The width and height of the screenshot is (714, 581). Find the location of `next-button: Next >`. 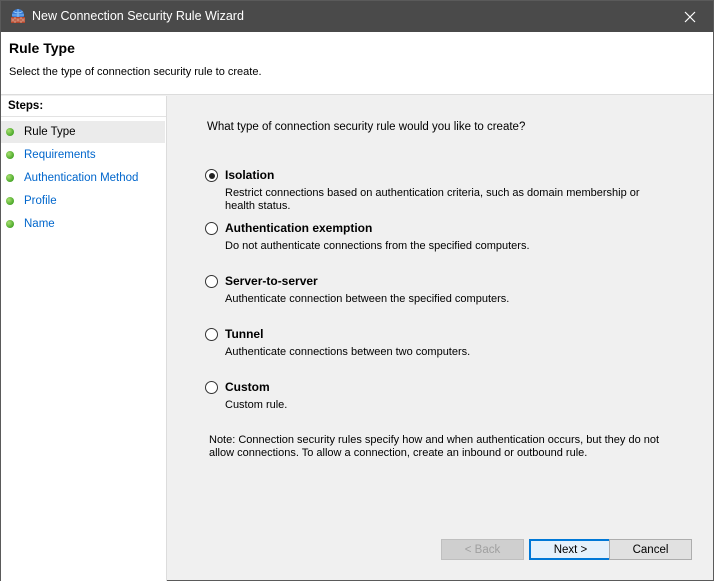

next-button: Next > is located at coordinates (570, 549).